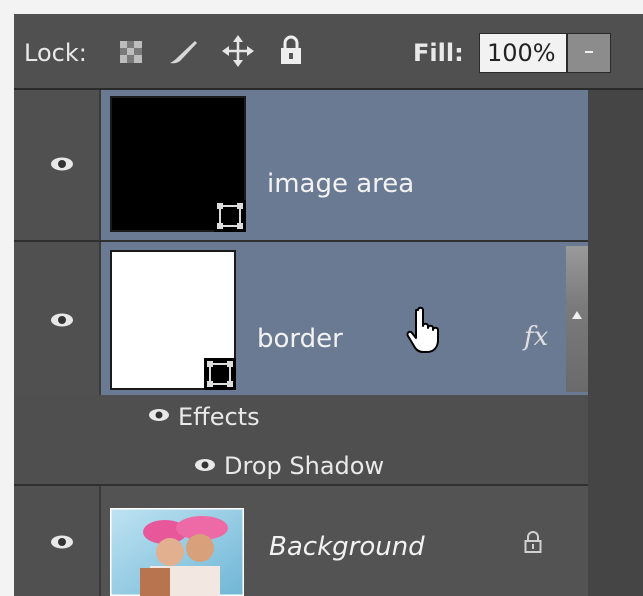 The width and height of the screenshot is (643, 596). What do you see at coordinates (300, 339) in the screenshot?
I see `layer-name: border` at bounding box center [300, 339].